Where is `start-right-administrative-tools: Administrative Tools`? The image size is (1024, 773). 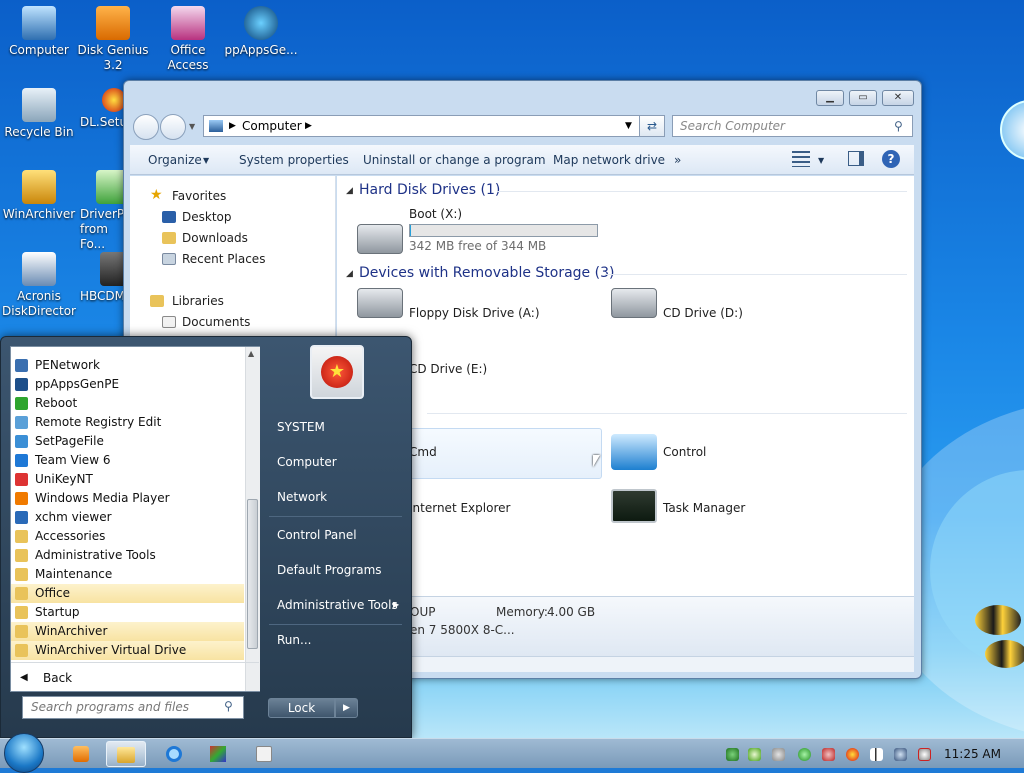 start-right-administrative-tools: Administrative Tools is located at coordinates (335, 605).